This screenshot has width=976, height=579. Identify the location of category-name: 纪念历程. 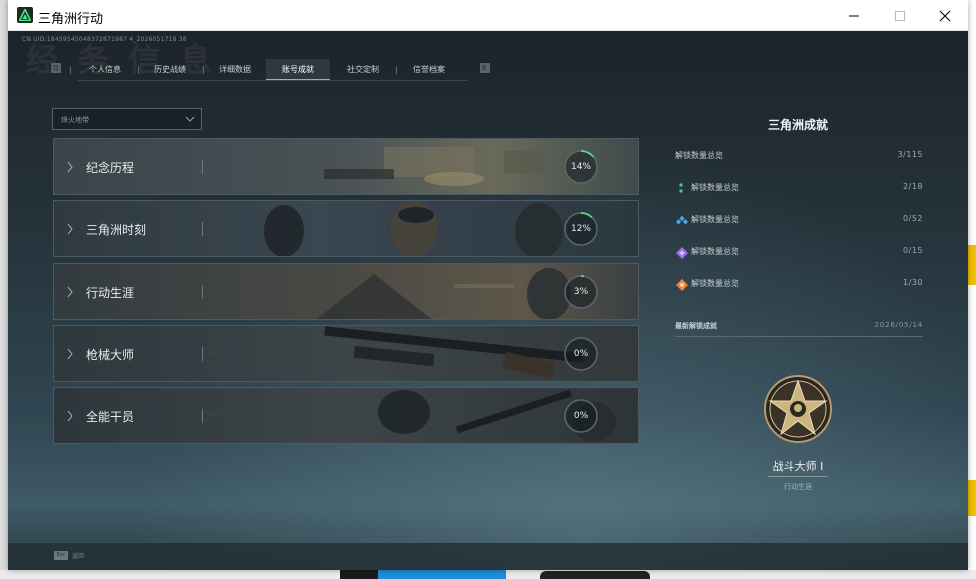
(110, 168).